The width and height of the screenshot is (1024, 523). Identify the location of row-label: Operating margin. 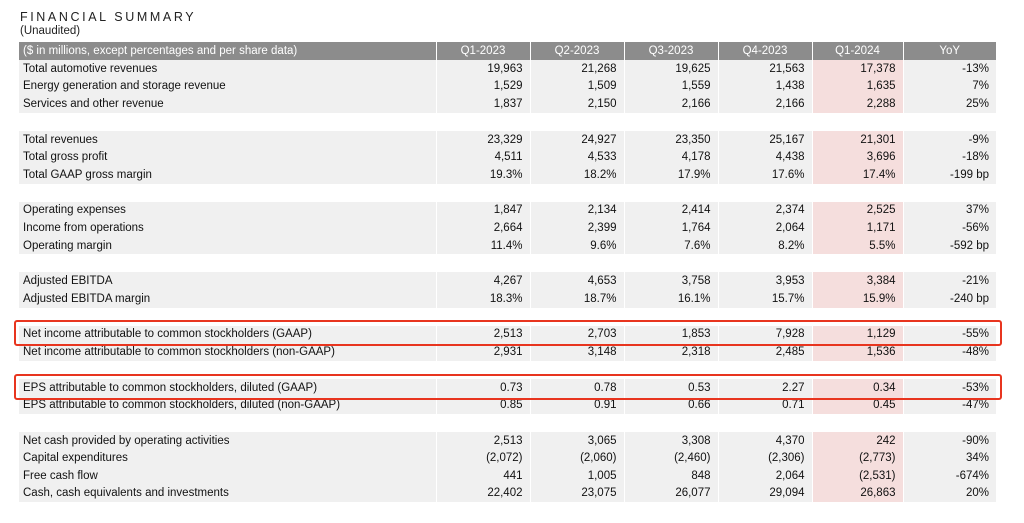
(228, 245).